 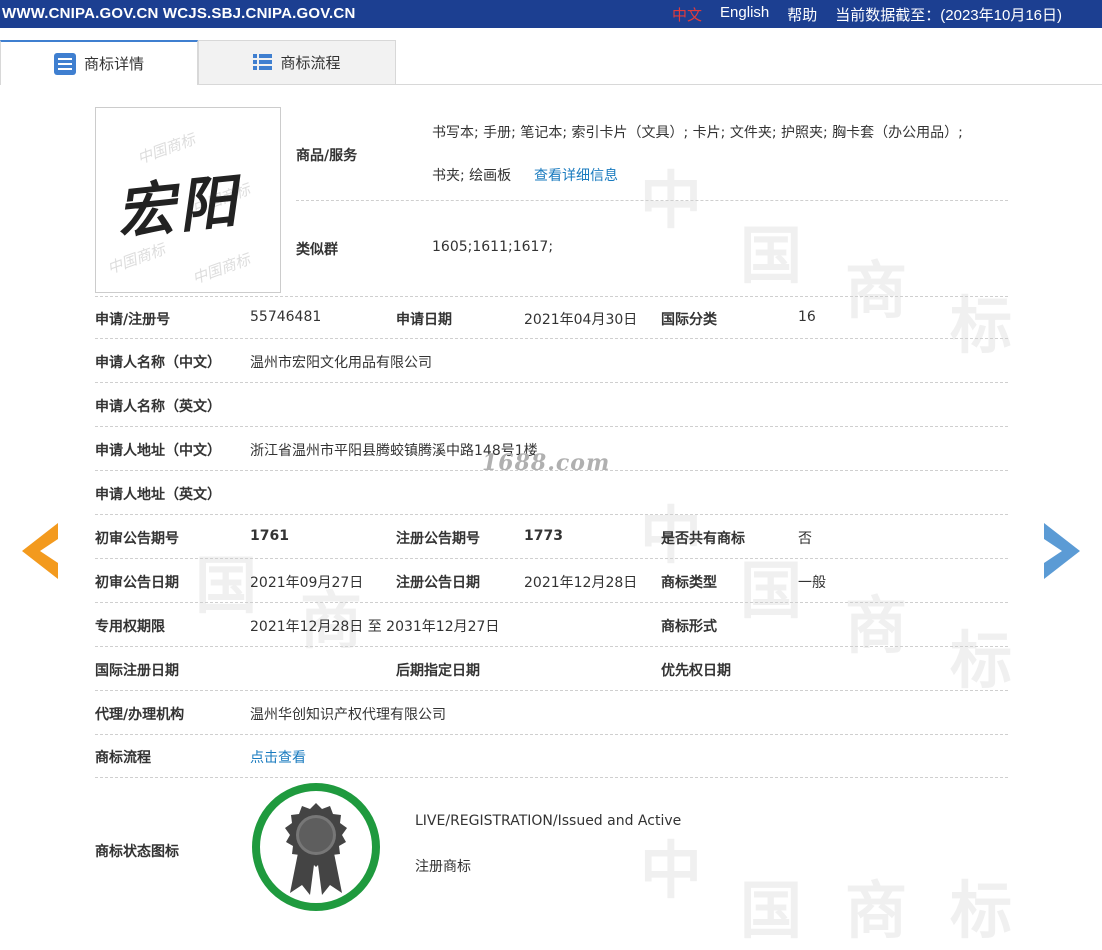 I want to click on list-icon, so click(x=263, y=62).